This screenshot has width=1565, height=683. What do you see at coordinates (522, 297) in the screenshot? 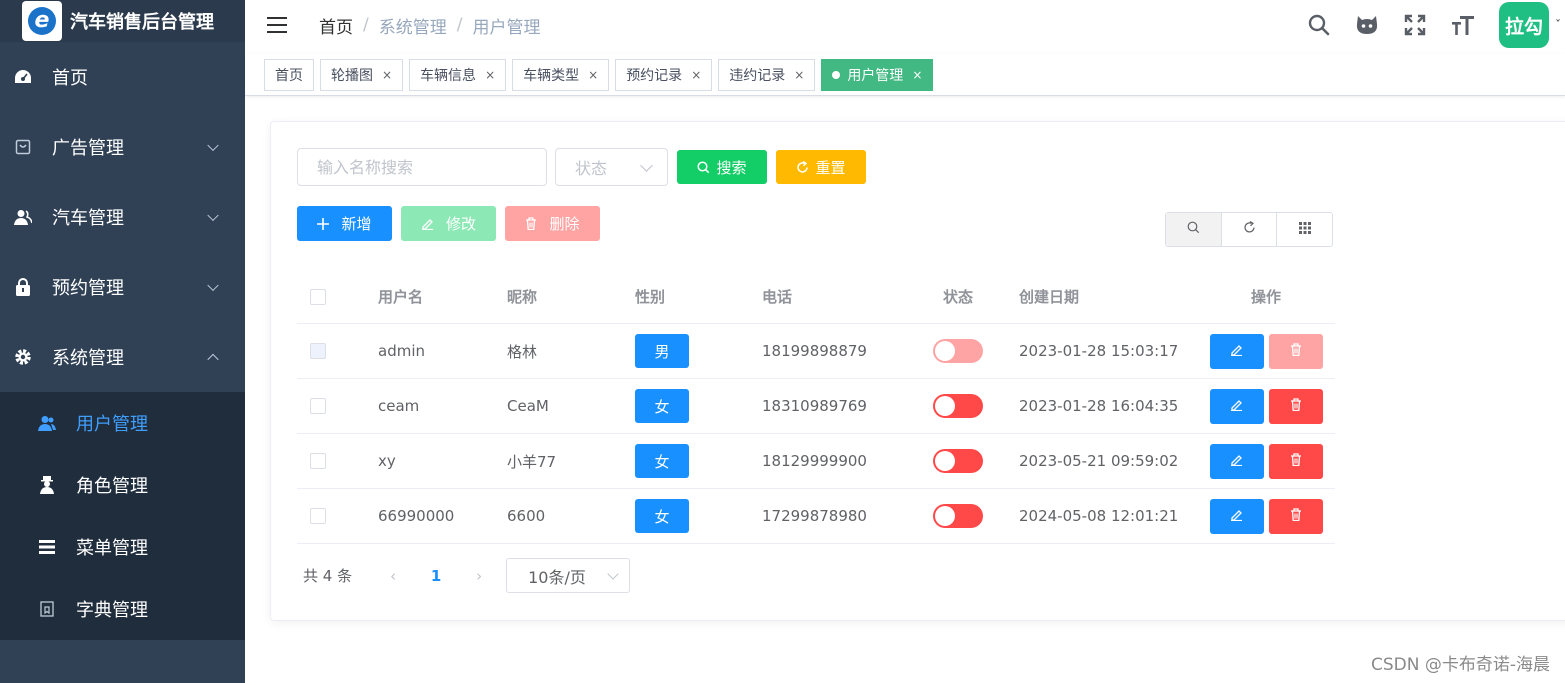
I see `column-header-nickname: 昵称` at bounding box center [522, 297].